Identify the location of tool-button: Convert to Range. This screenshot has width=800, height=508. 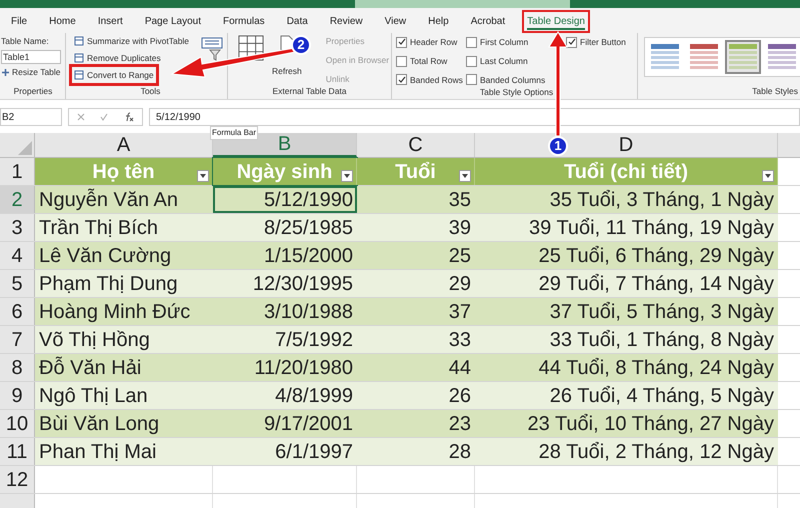
(114, 75).